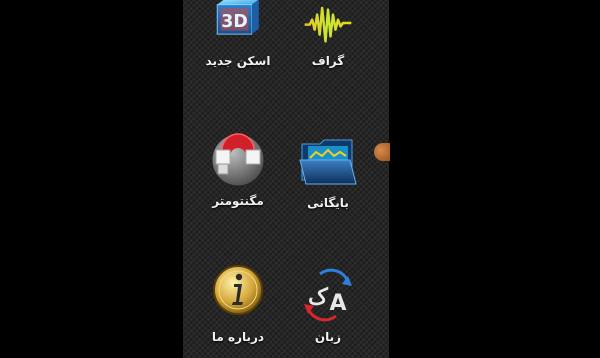 This screenshot has width=600, height=358. Describe the element at coordinates (328, 162) in the screenshot. I see `folder-icon` at that location.